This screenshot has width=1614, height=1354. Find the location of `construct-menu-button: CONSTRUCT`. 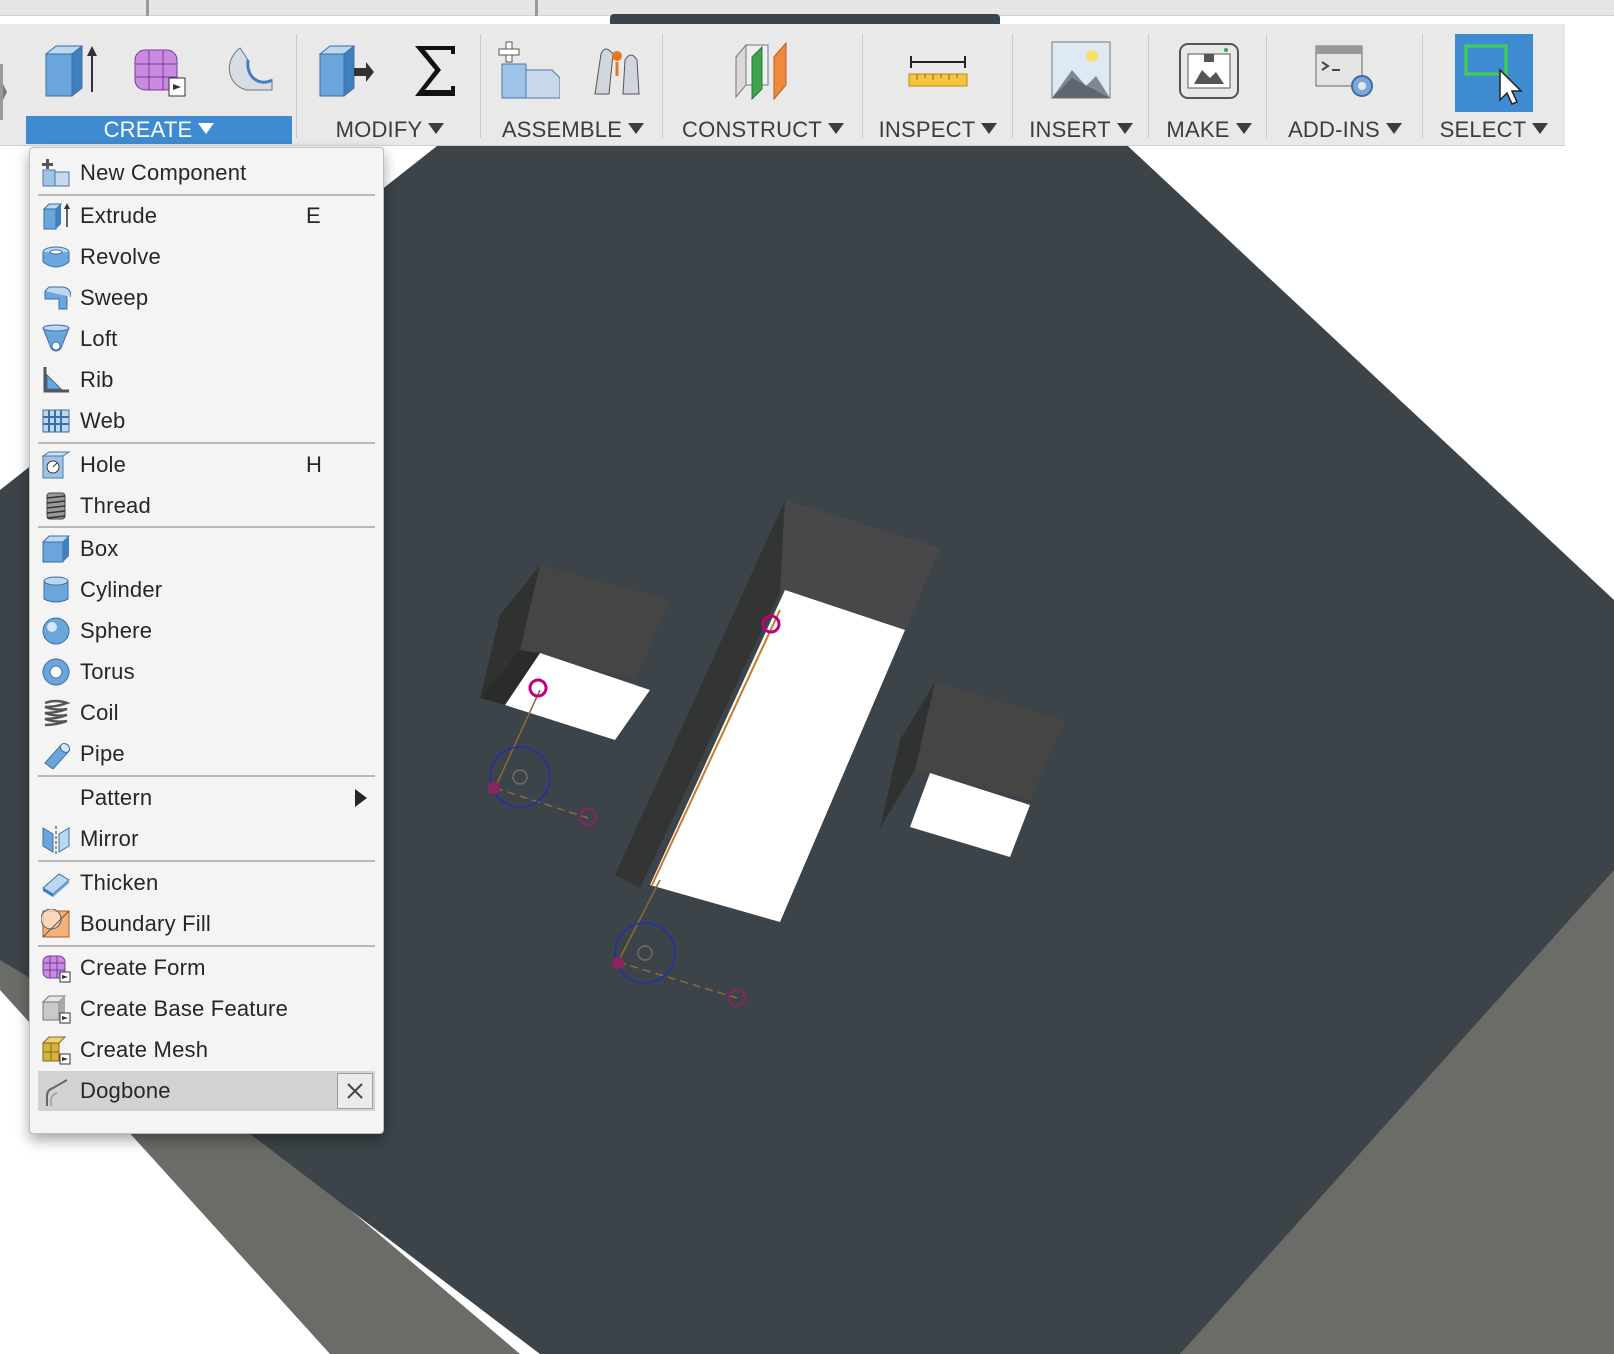

construct-menu-button: CONSTRUCT is located at coordinates (763, 130).